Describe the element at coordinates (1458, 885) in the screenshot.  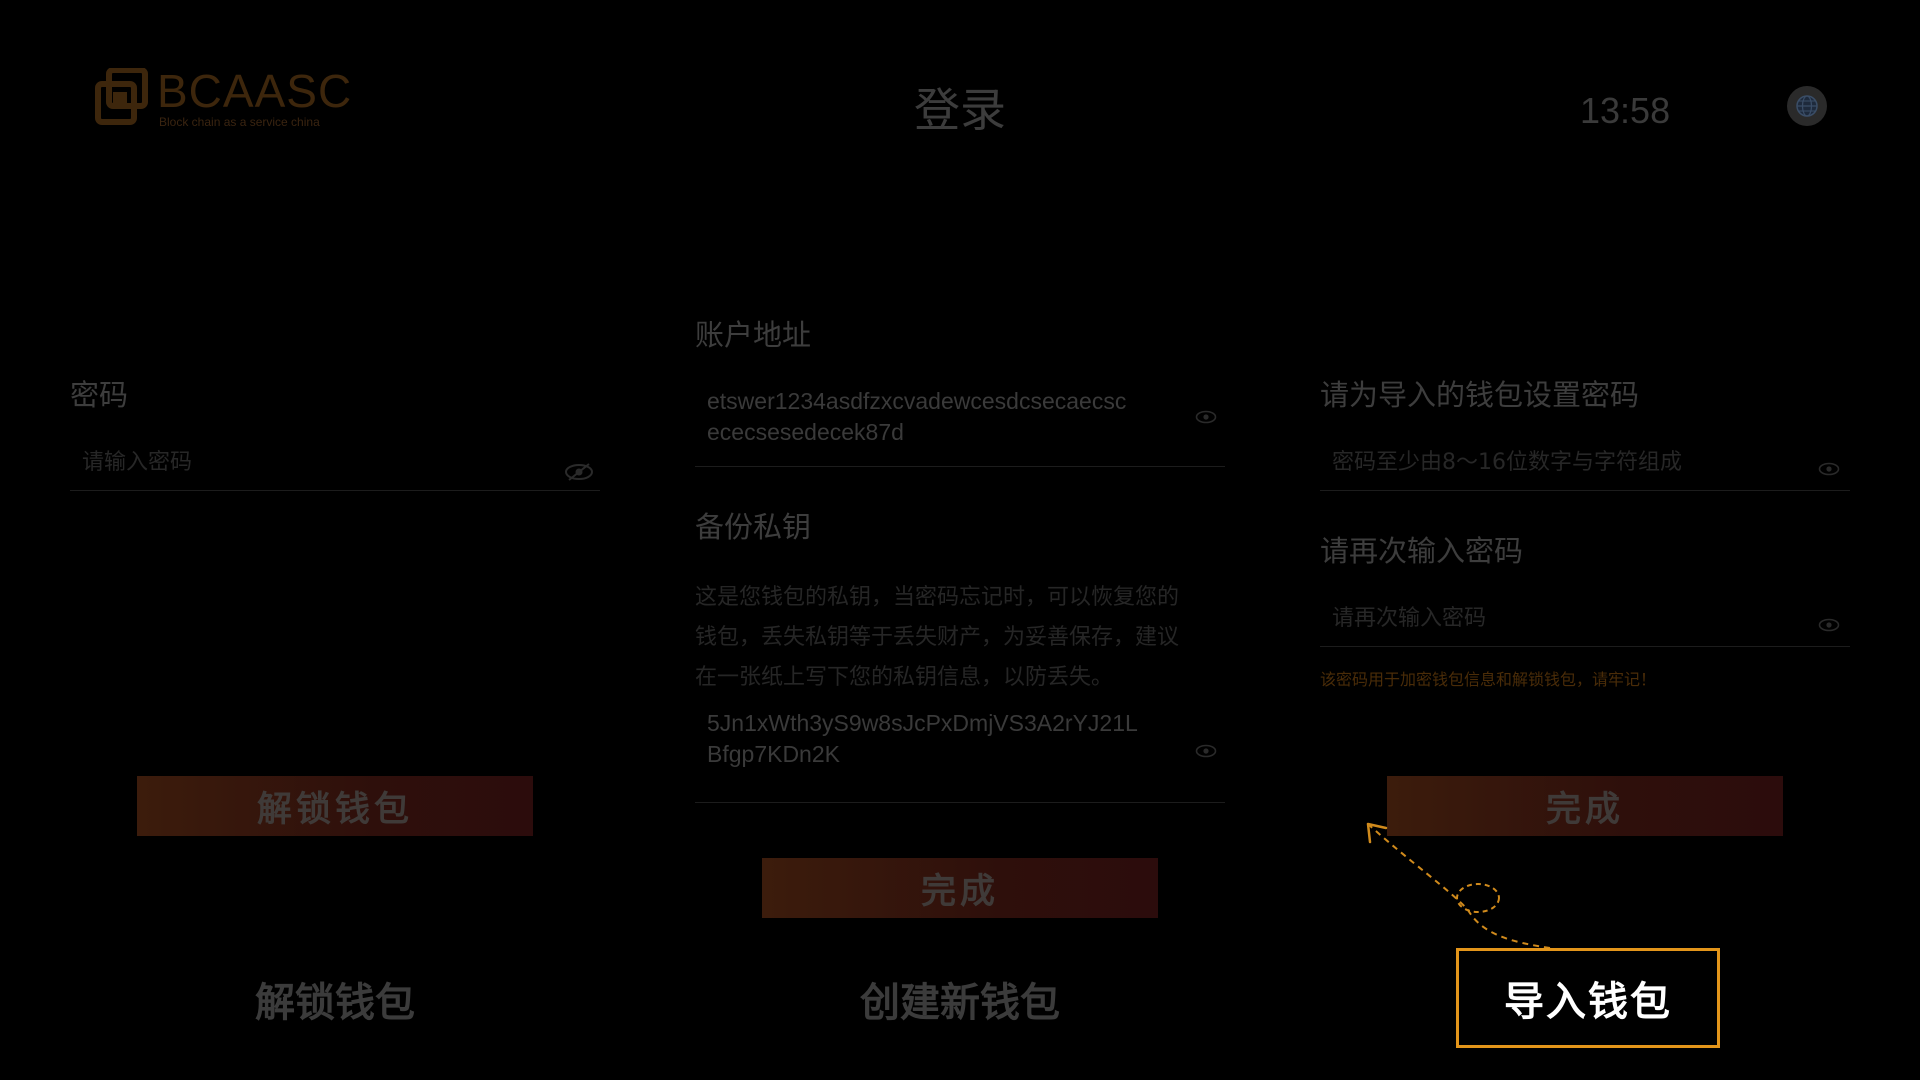
I see `guide-arrow-icon` at that location.